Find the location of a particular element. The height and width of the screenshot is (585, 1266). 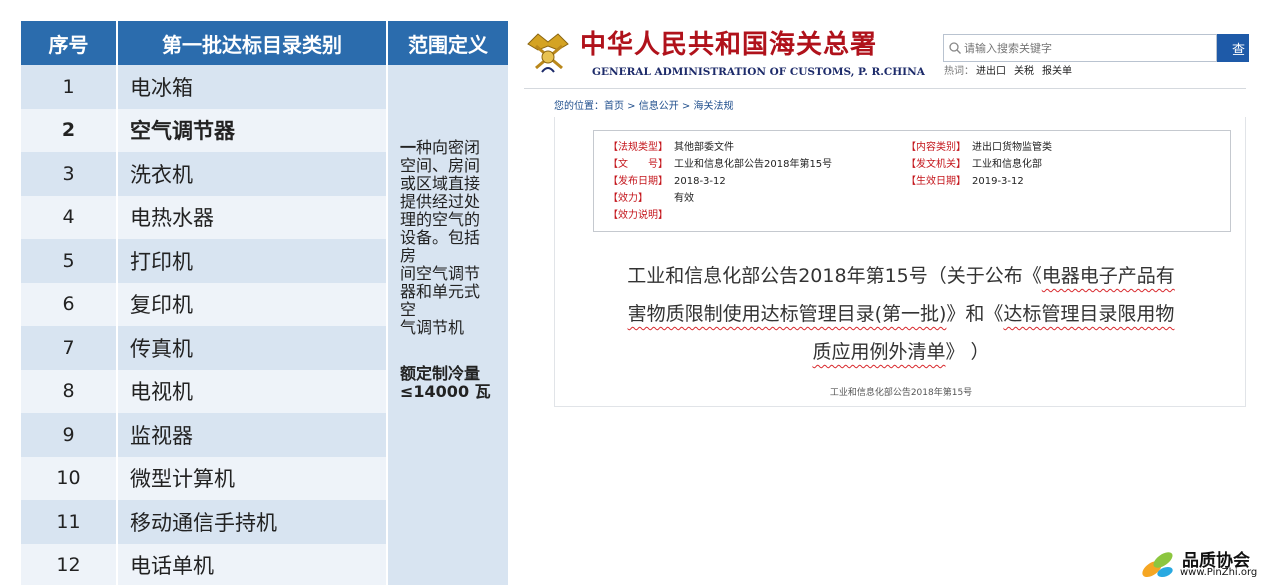

row-number: 10 is located at coordinates (69, 478).